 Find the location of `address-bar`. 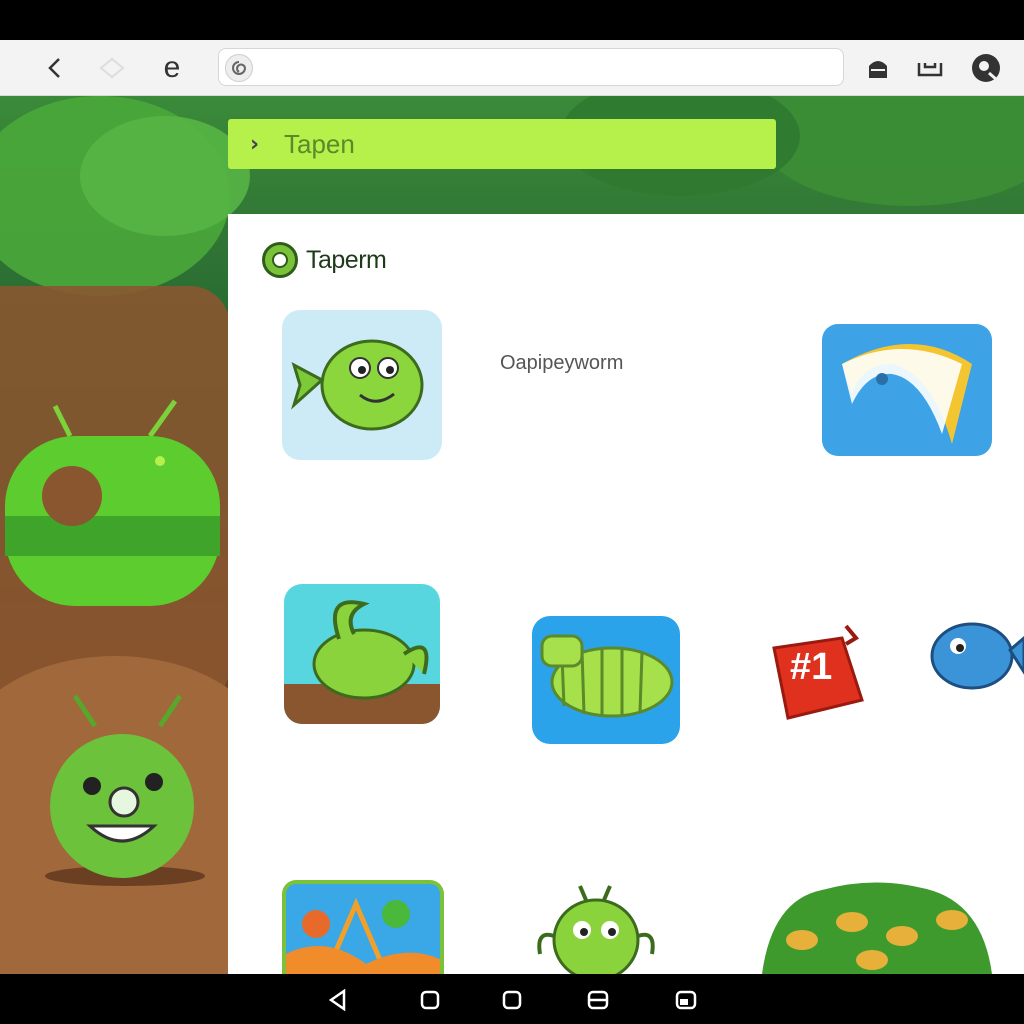

address-bar is located at coordinates (531, 67).